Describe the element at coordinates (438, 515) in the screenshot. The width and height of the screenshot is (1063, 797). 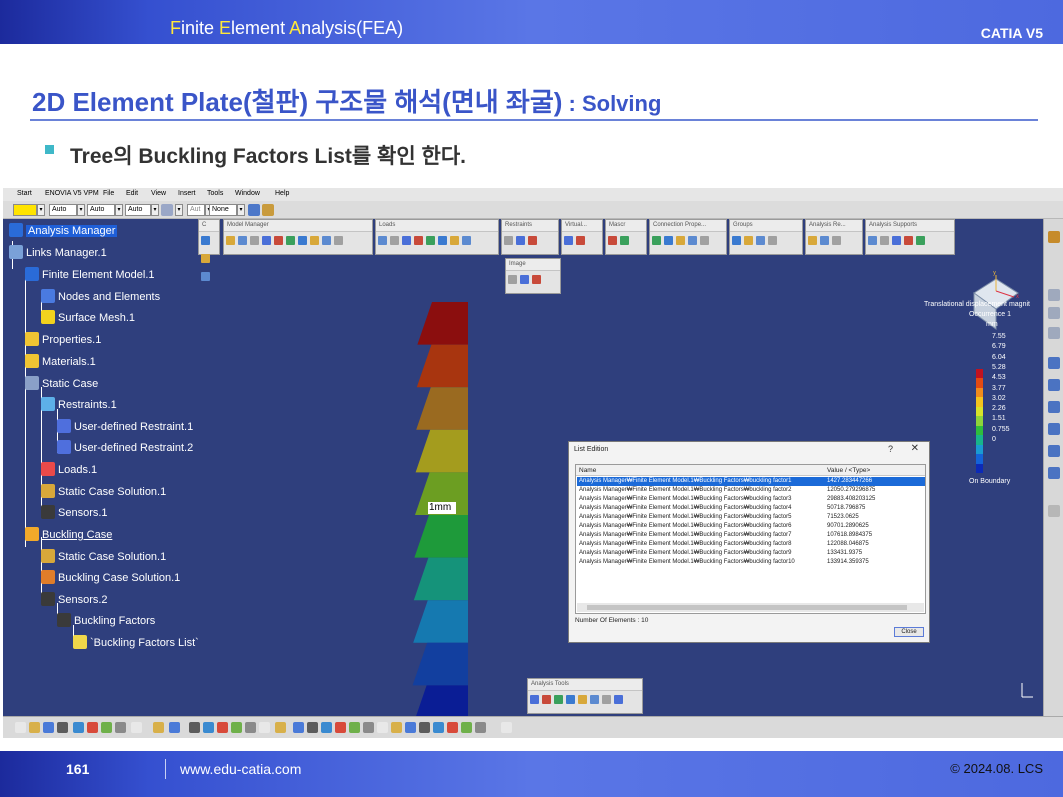
I see `plate-result` at that location.